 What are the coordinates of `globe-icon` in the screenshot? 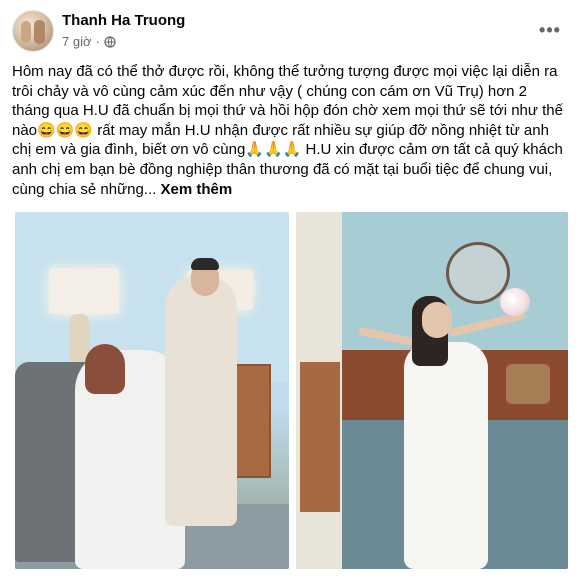 It's located at (110, 41).